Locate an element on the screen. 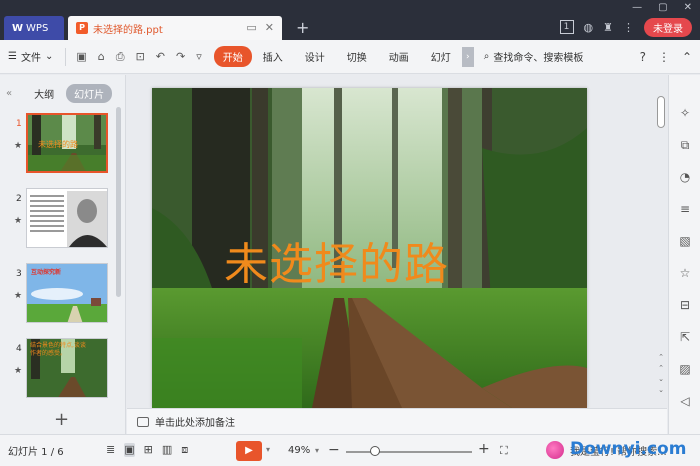  tab-home: 开始 is located at coordinates (232, 56).